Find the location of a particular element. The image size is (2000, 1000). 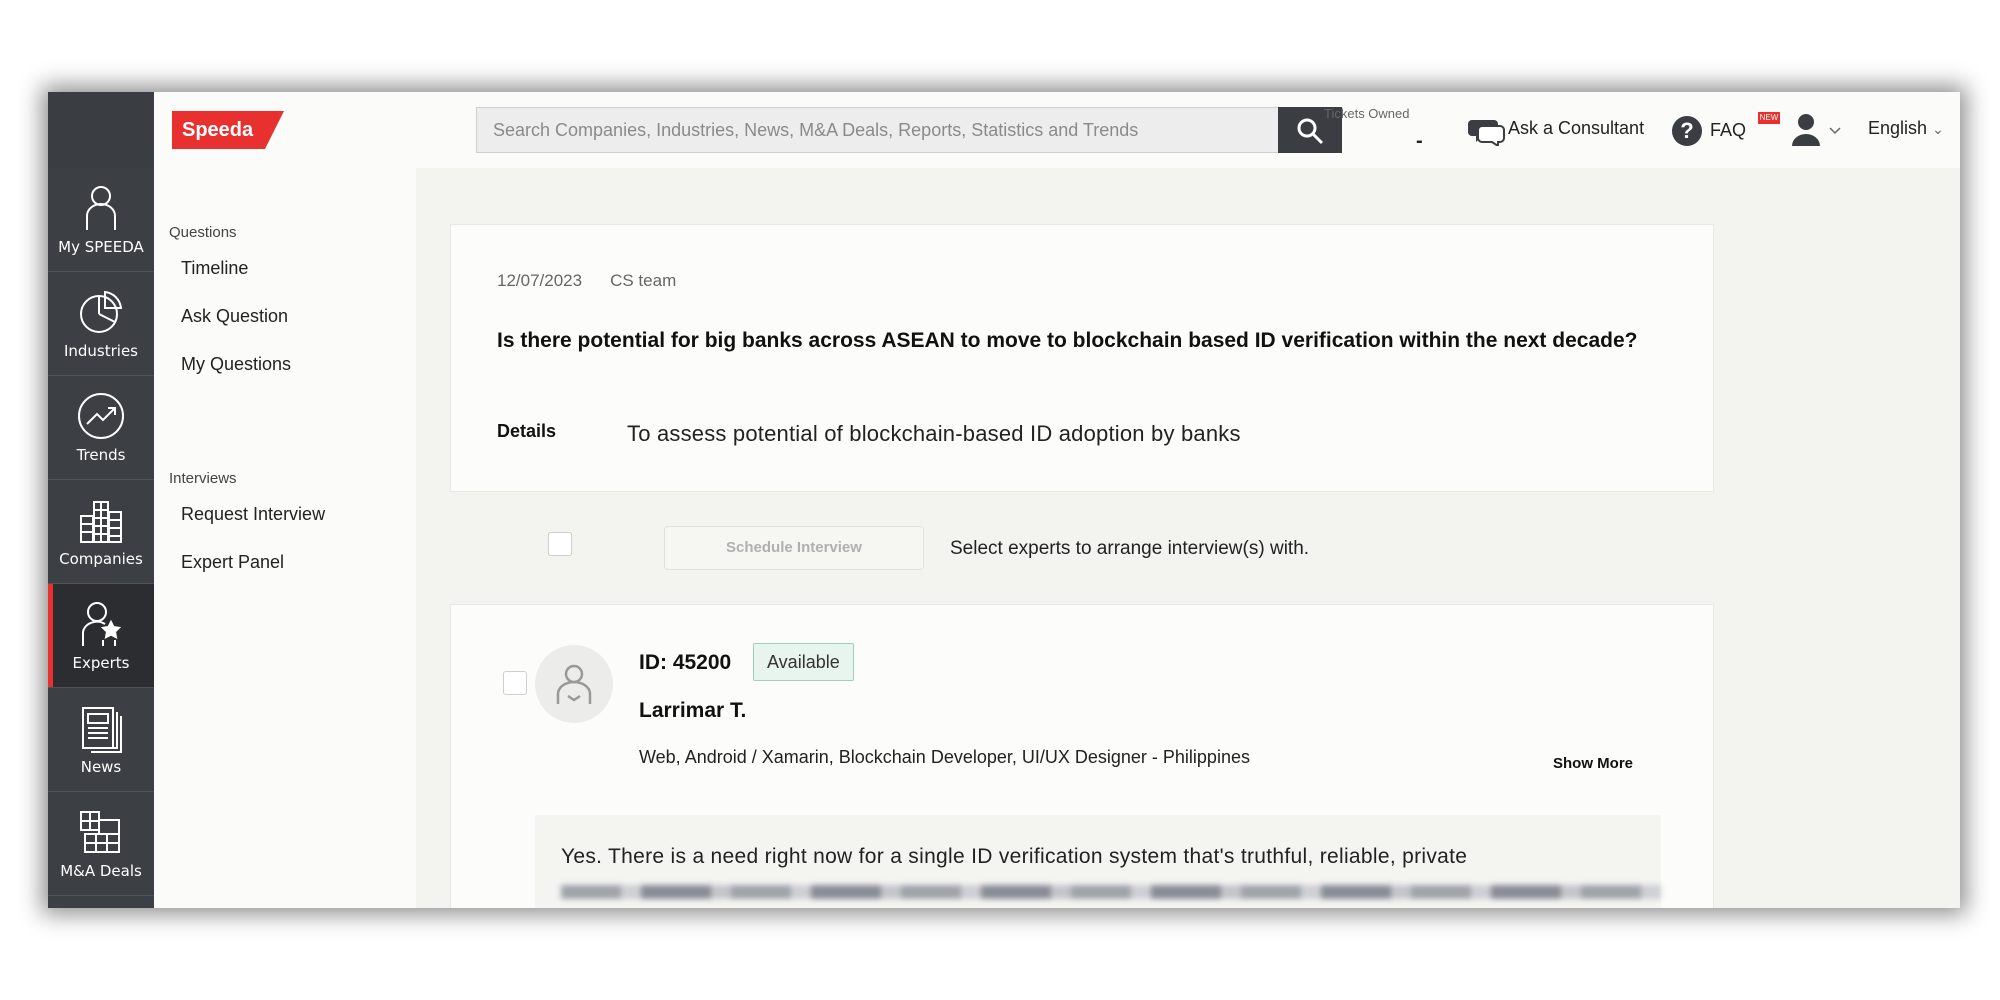

user-menu is located at coordinates (1820, 130).